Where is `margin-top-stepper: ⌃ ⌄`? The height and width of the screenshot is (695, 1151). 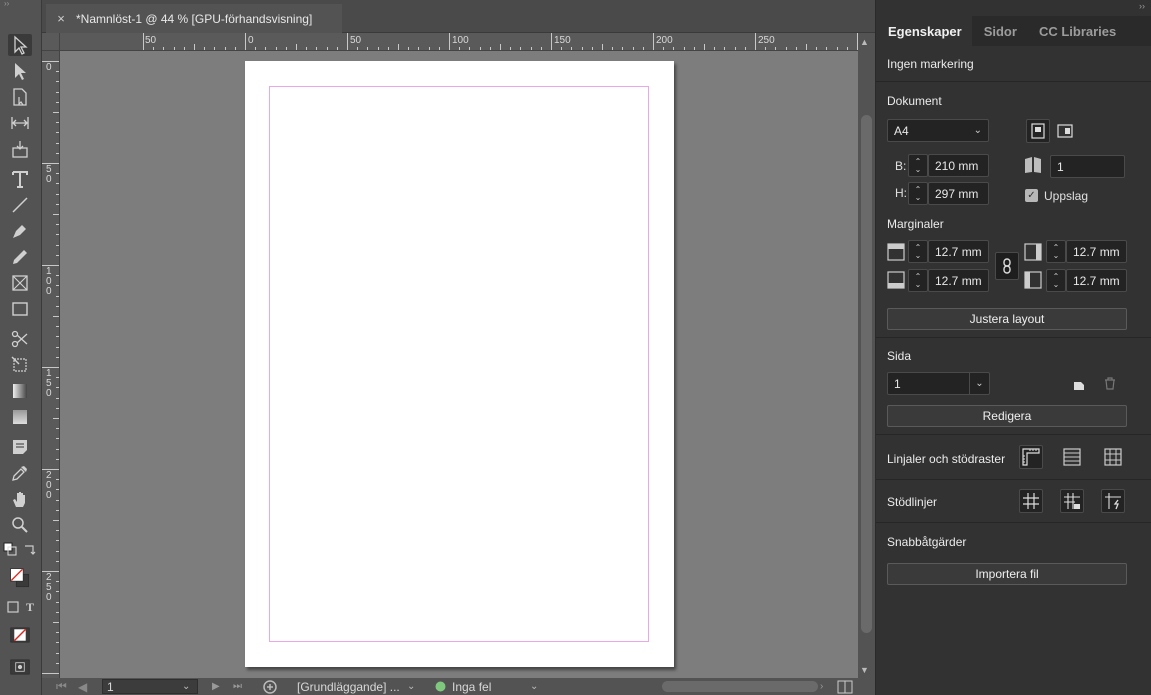
margin-top-stepper: ⌃ ⌄ is located at coordinates (918, 251).